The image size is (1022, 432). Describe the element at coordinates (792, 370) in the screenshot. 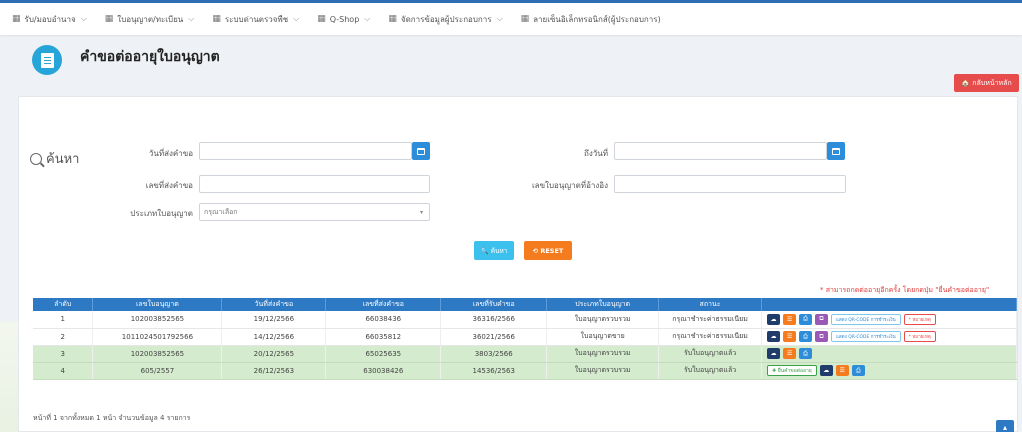

I see `renew-request-button: ✚ ยื่นคำขอต่ออายุ` at that location.